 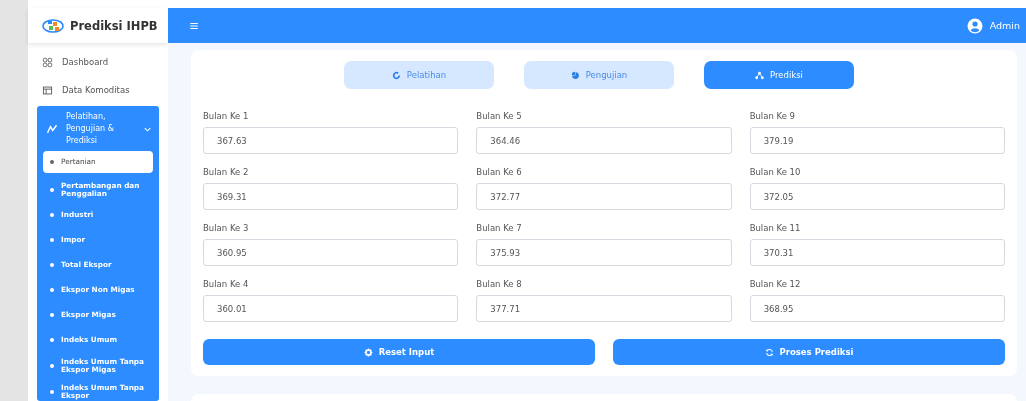 What do you see at coordinates (194, 25) in the screenshot?
I see `menu-icon` at bounding box center [194, 25].